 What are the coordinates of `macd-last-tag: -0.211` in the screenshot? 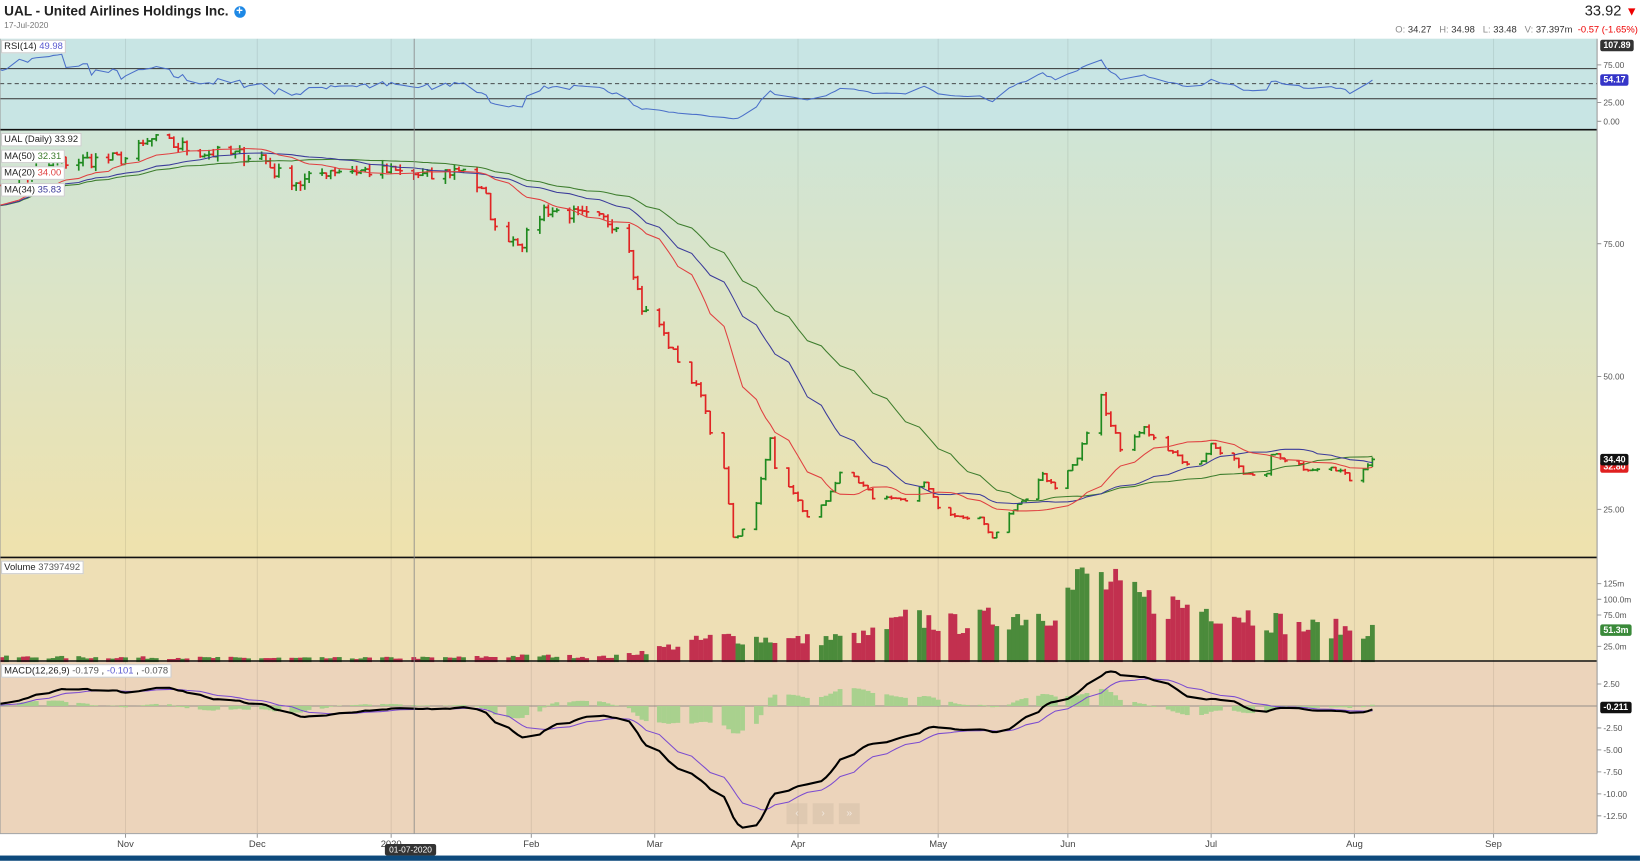 It's located at (1616, 707).